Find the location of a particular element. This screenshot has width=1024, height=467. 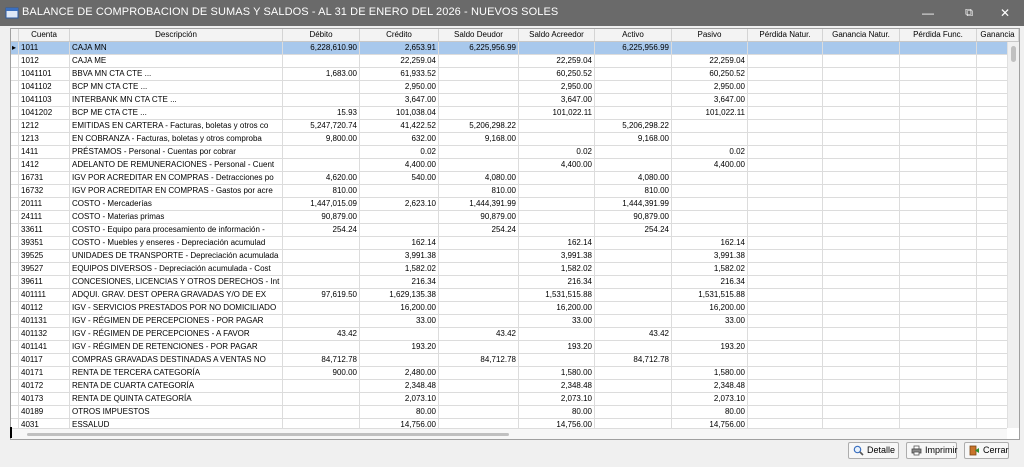

table-cell: 2,073.10 is located at coordinates (557, 399).